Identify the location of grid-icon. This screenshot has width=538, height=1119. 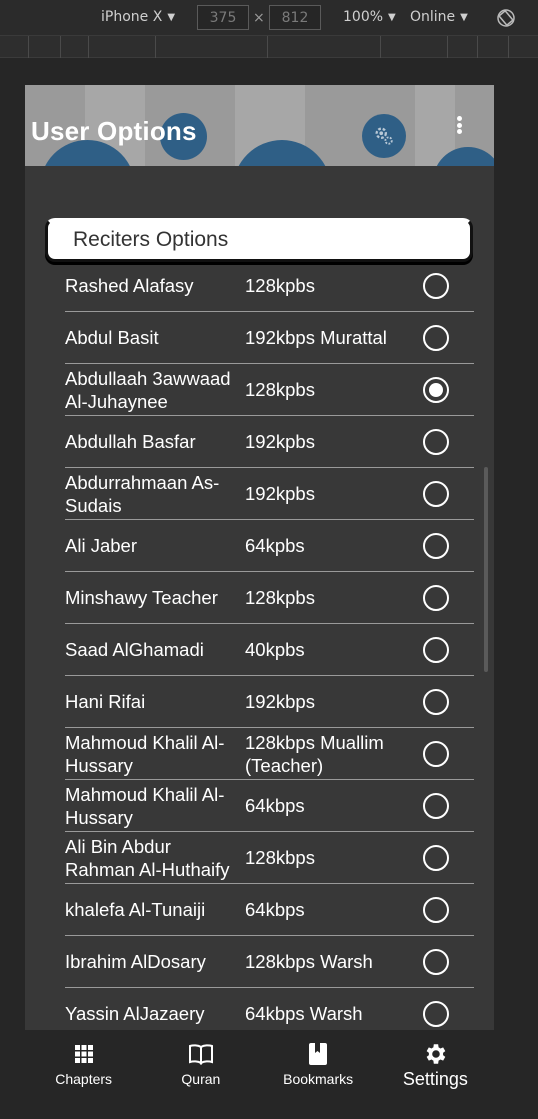
(84, 1054).